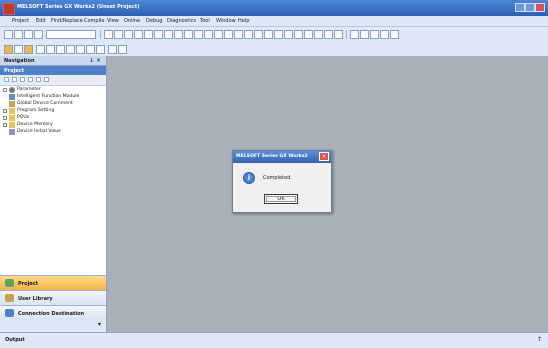 Image resolution: width=548 pixels, height=348 pixels. What do you see at coordinates (272, 156) in the screenshot?
I see `dialog-title: MELSOFT Series GX Works2` at bounding box center [272, 156].